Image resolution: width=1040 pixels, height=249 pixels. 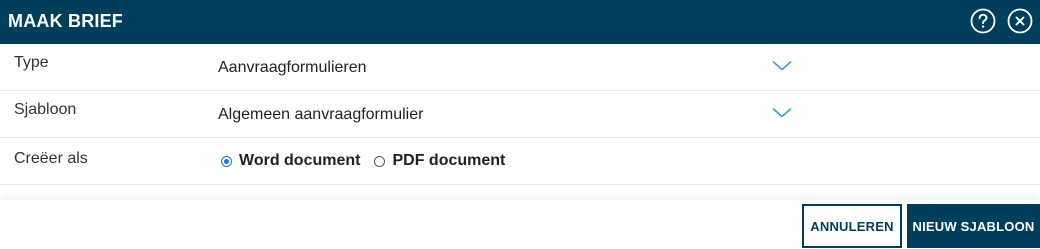 What do you see at coordinates (973, 226) in the screenshot?
I see `new-template-button: NIEUW SJABLOON` at bounding box center [973, 226].